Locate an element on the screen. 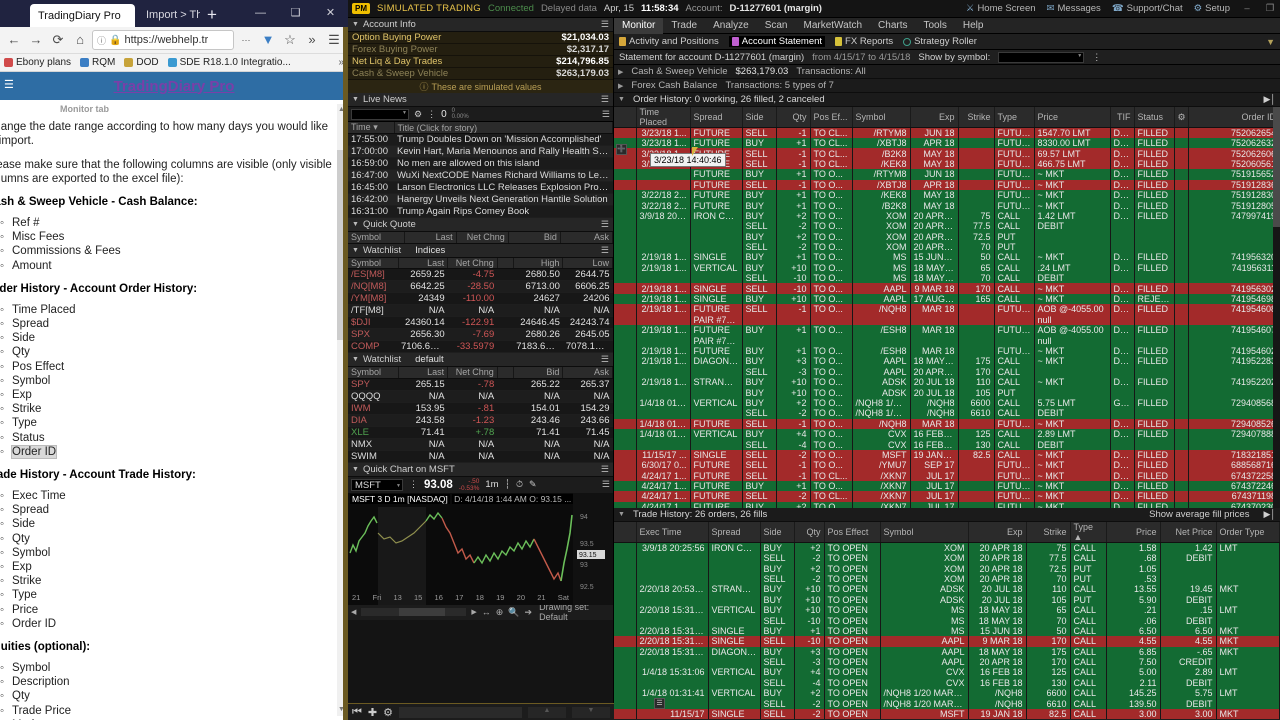  table-row: XLE 71.41 +.78 71.41 71.45 is located at coordinates (480, 432).